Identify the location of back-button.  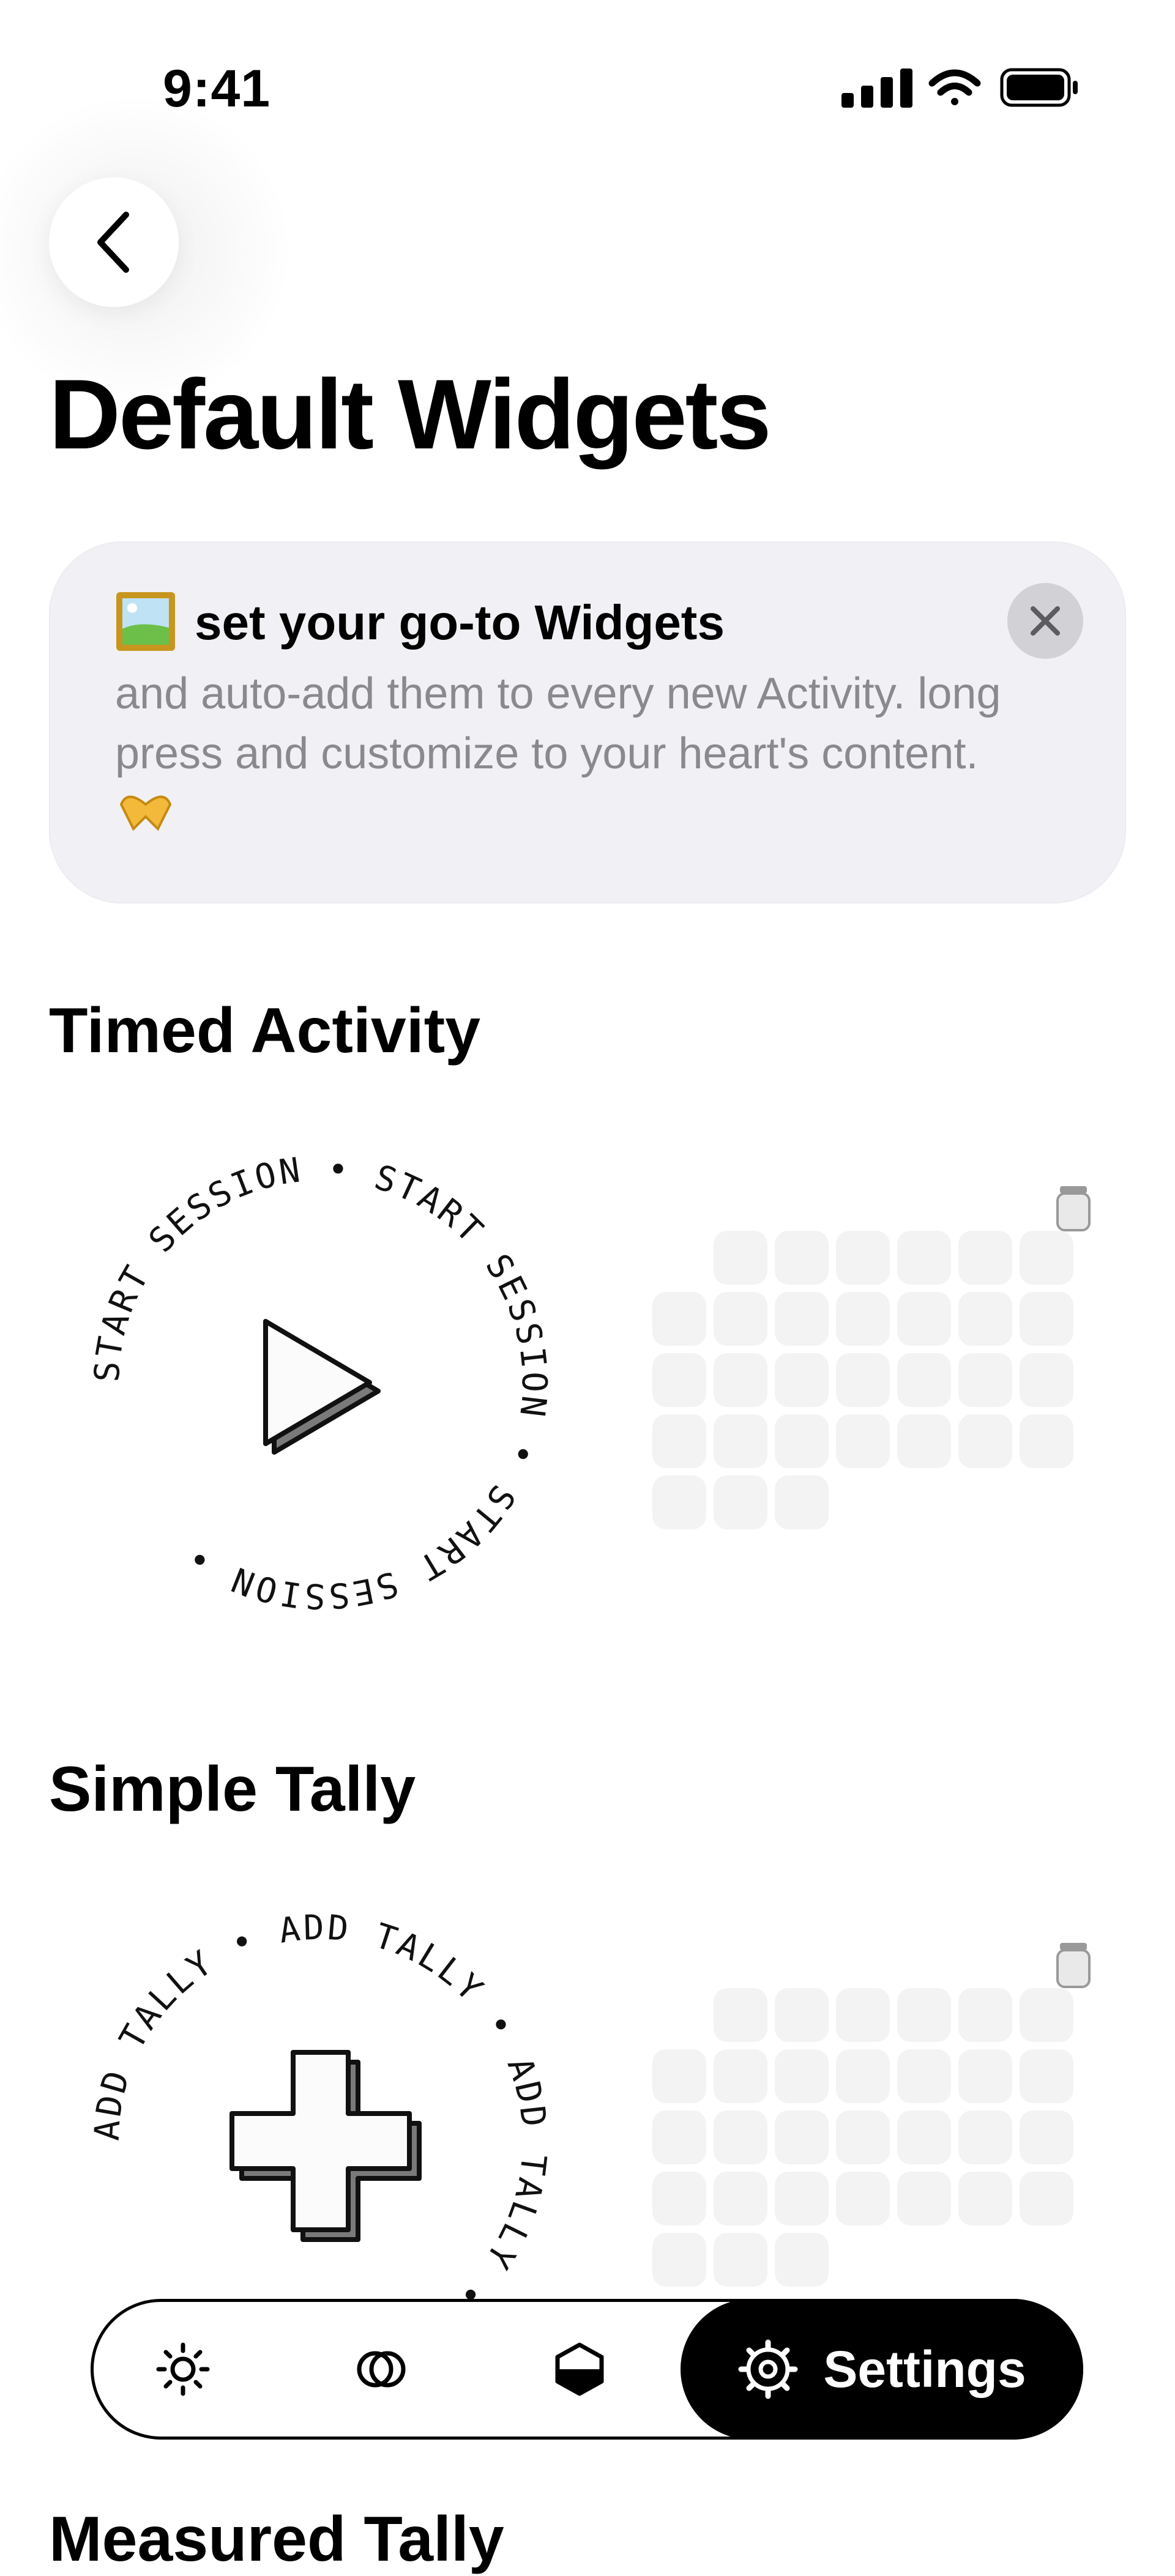
(114, 242).